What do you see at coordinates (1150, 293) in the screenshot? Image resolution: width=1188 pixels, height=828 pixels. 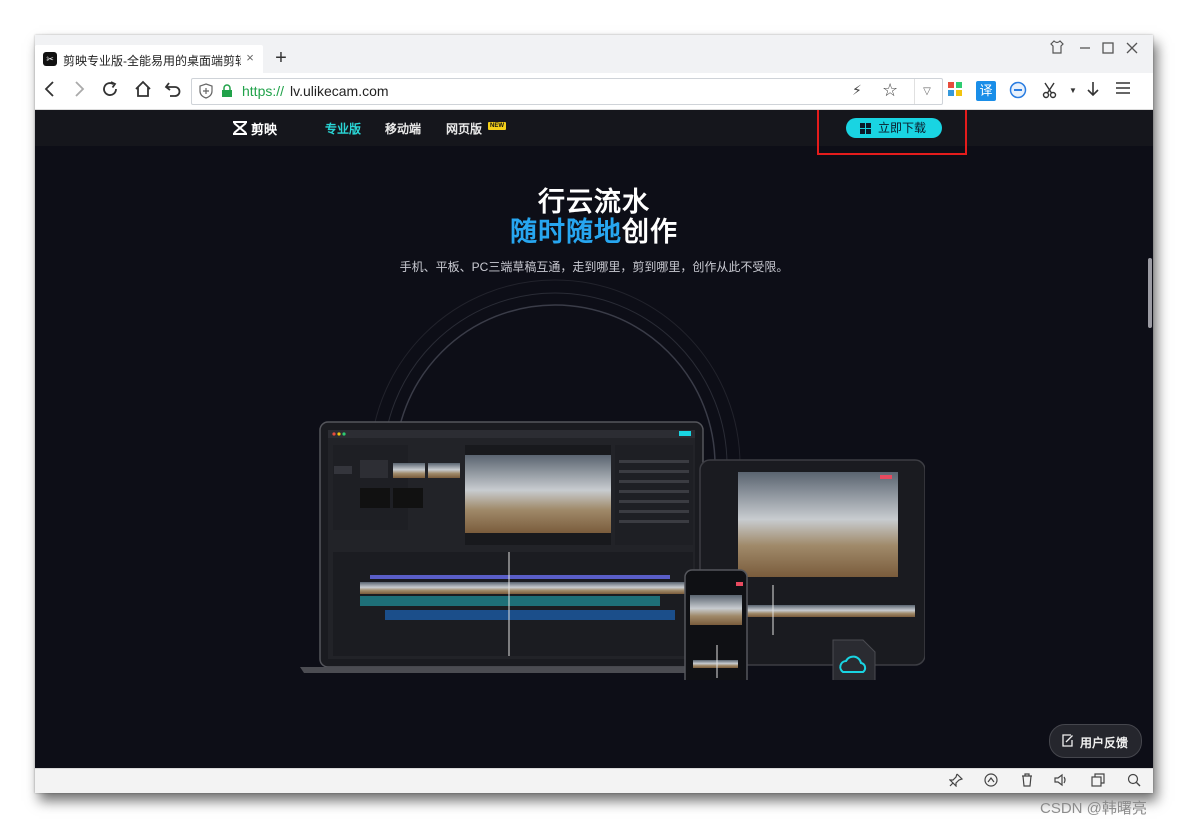 I see `page-scrollbar` at bounding box center [1150, 293].